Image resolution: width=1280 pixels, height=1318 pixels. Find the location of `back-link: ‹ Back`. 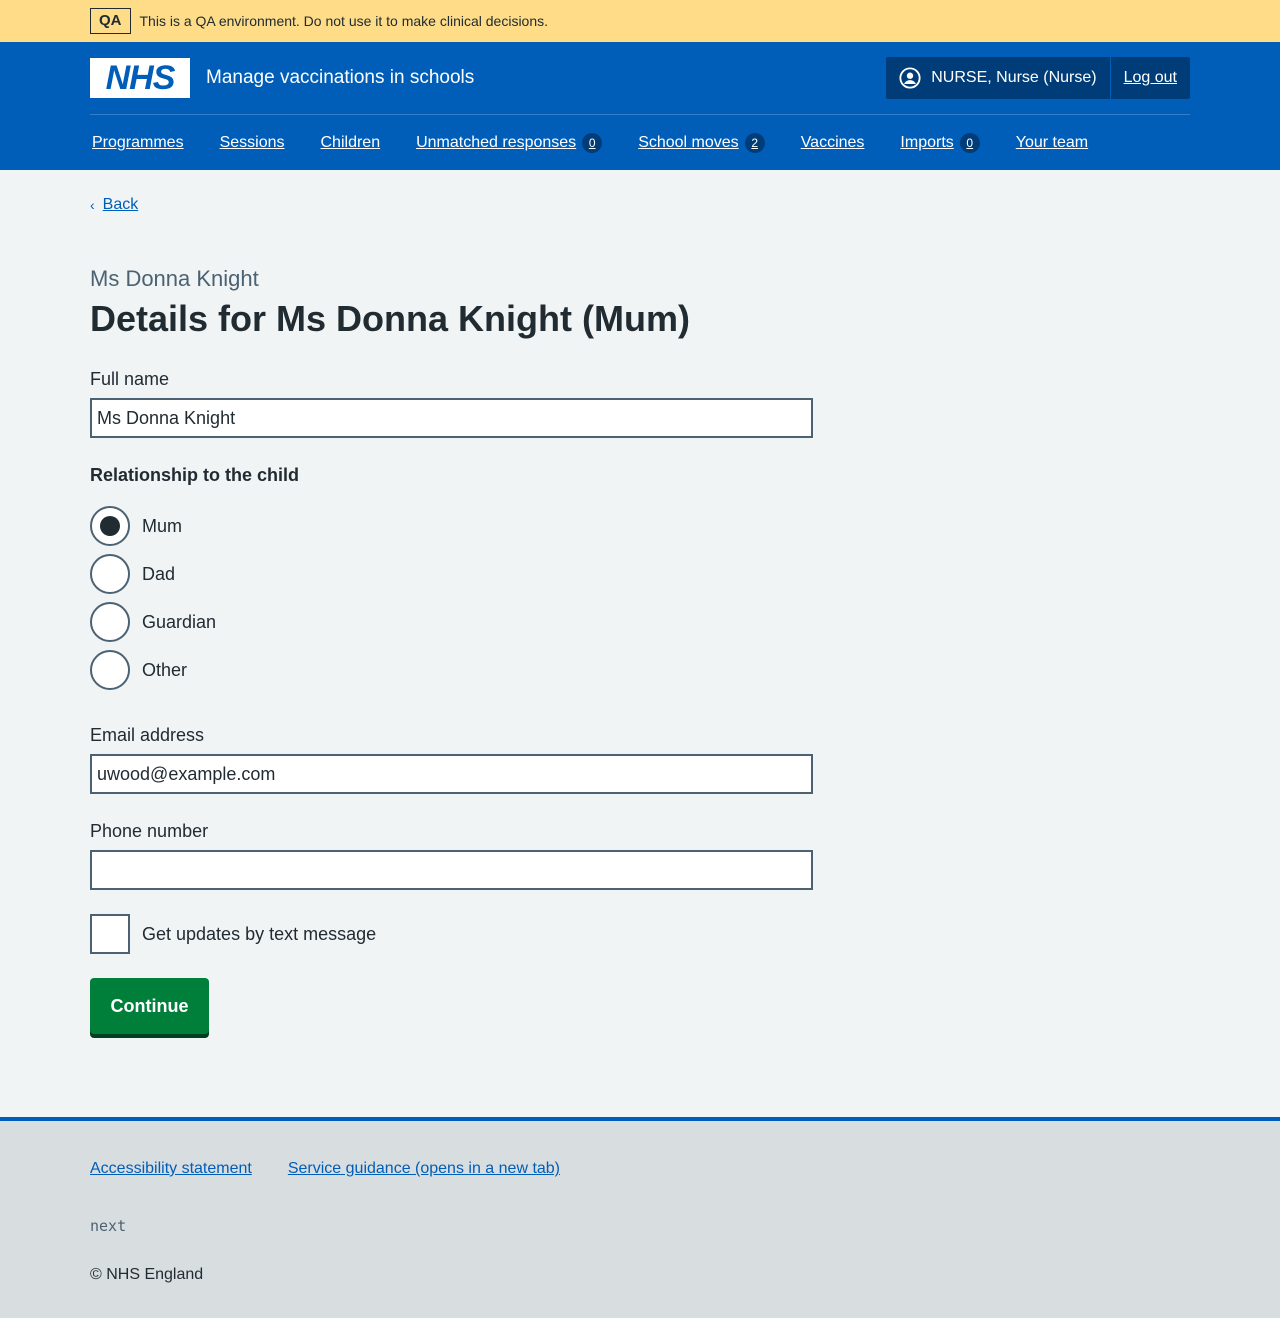

back-link: ‹ Back is located at coordinates (114, 205).